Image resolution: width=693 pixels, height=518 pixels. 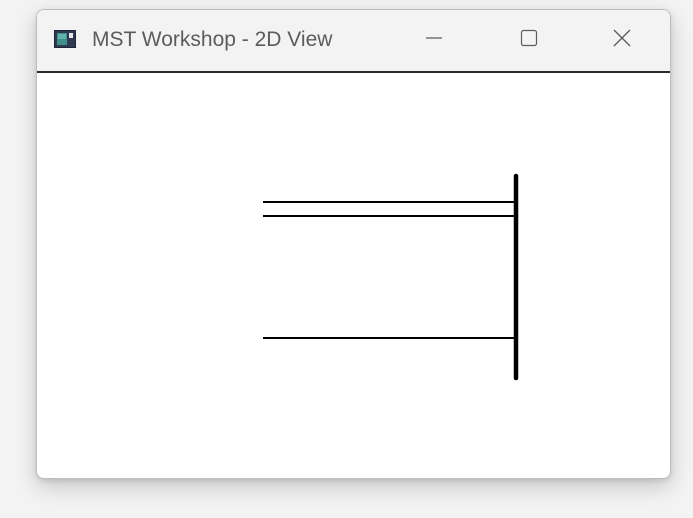 I want to click on close-button, so click(x=622, y=40).